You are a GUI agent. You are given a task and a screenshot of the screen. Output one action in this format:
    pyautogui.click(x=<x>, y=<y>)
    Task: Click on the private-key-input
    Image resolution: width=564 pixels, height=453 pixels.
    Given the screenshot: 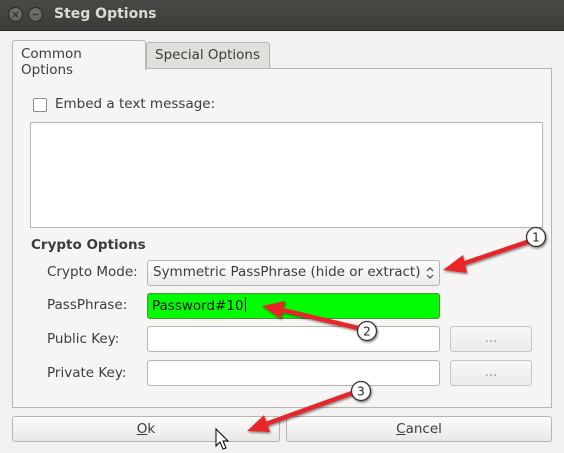 What is the action you would take?
    pyautogui.click(x=293, y=373)
    